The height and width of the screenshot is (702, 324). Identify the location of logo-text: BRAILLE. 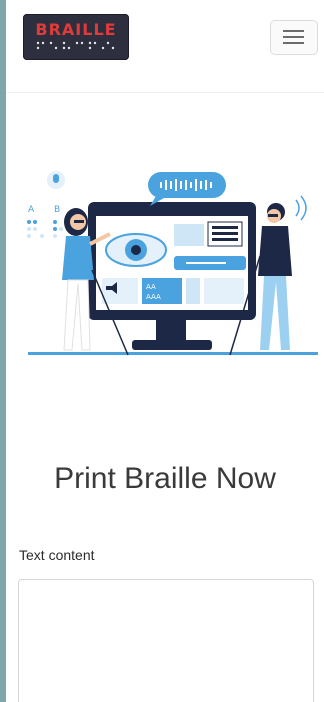
(76, 29).